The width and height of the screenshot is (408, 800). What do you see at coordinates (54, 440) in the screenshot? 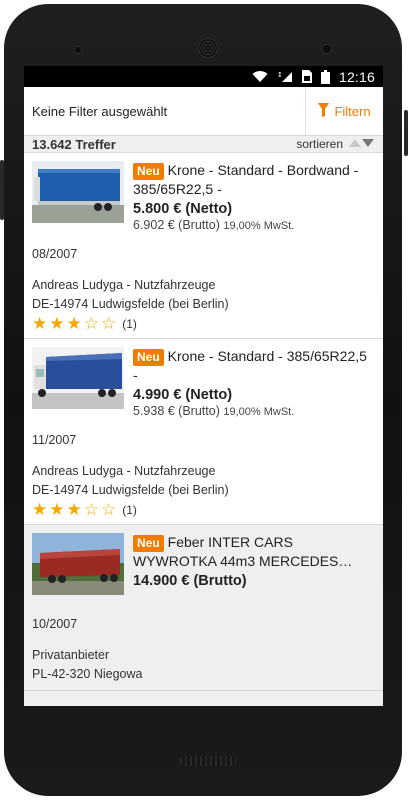
I see `listing-date: 11/2007` at bounding box center [54, 440].